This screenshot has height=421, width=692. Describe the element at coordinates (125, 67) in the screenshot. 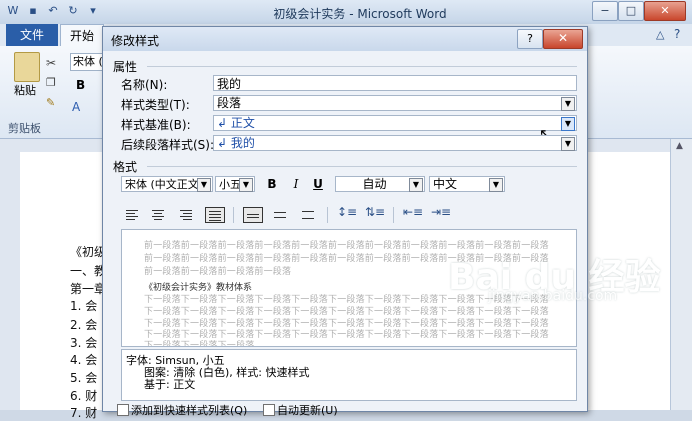

I see `properties-section-title: 属性` at that location.